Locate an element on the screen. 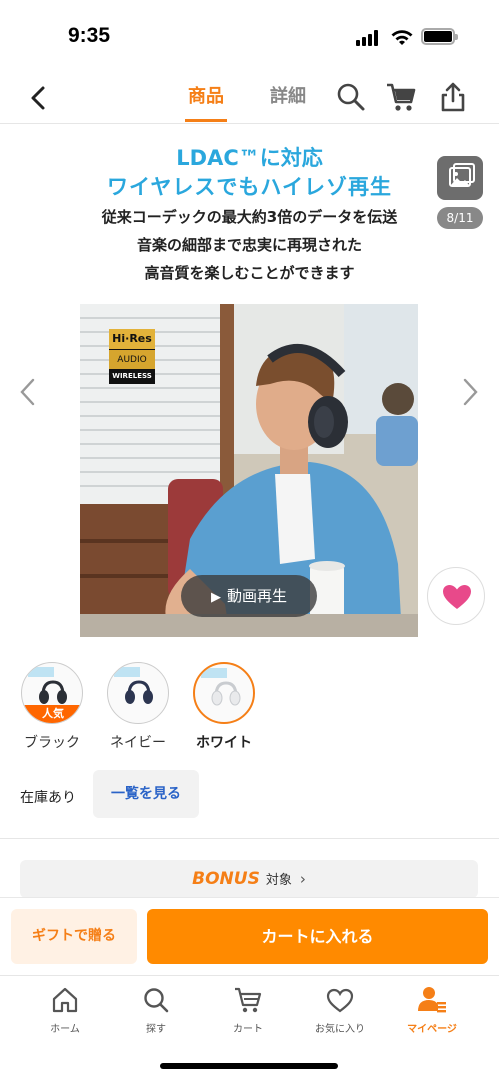 This screenshot has height=1080, width=499. stock-status: 在庫あり is located at coordinates (48, 798).